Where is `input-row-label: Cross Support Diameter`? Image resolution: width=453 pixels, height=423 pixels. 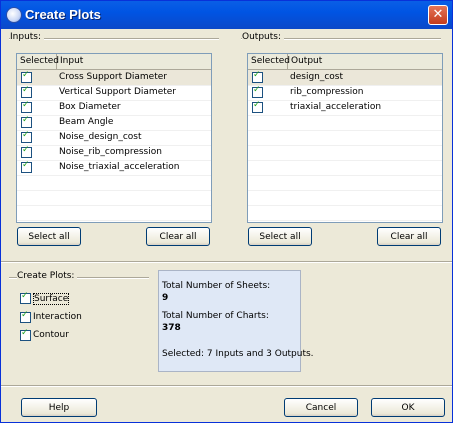 input-row-label: Cross Support Diameter is located at coordinates (113, 77).